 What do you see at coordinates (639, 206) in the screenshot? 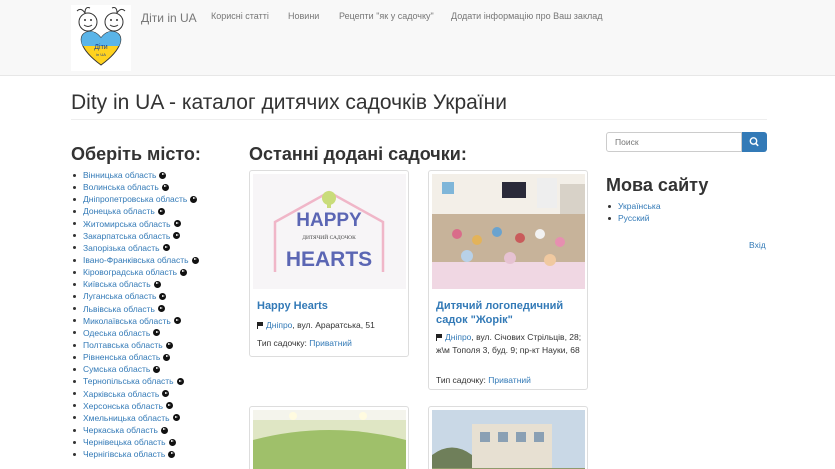
I see `language-link-ukrainian: Українська` at bounding box center [639, 206].